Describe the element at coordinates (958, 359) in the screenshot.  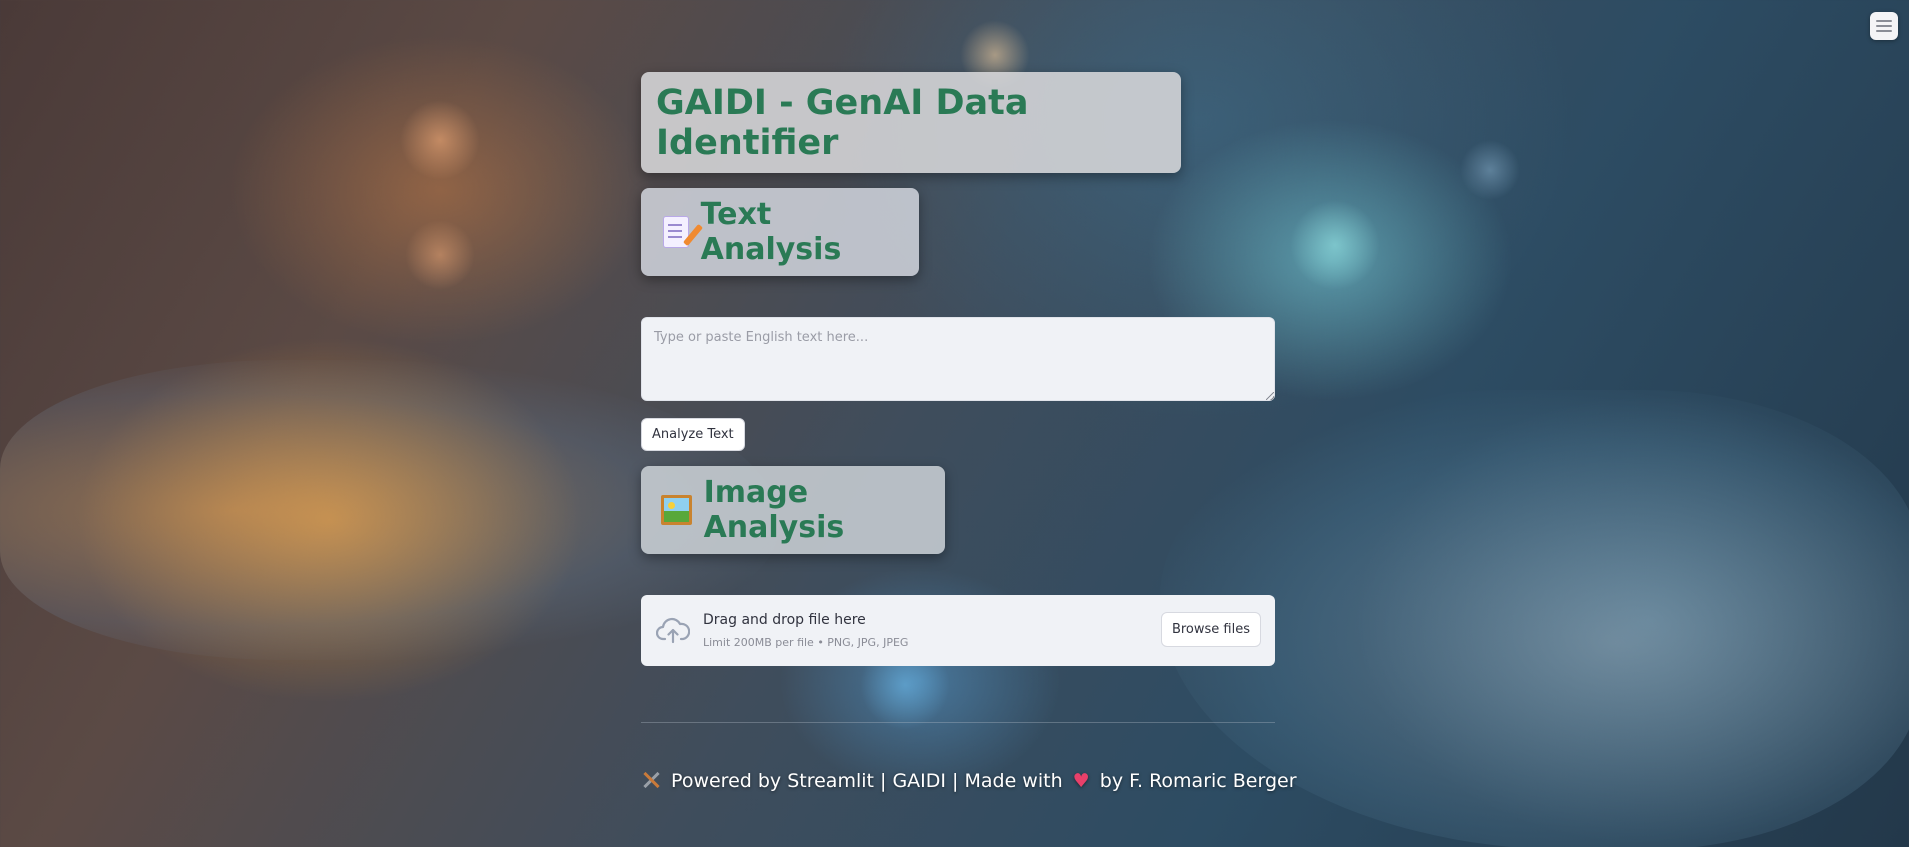
I see `text-input` at that location.